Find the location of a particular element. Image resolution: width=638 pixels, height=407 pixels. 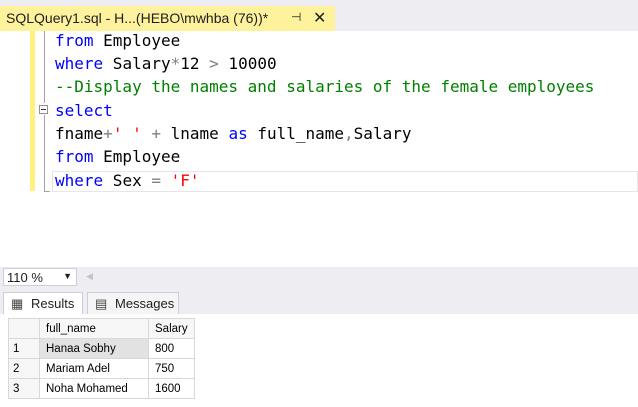

code-line: fname+' ' + lname as full_name,Salary is located at coordinates (233, 133).